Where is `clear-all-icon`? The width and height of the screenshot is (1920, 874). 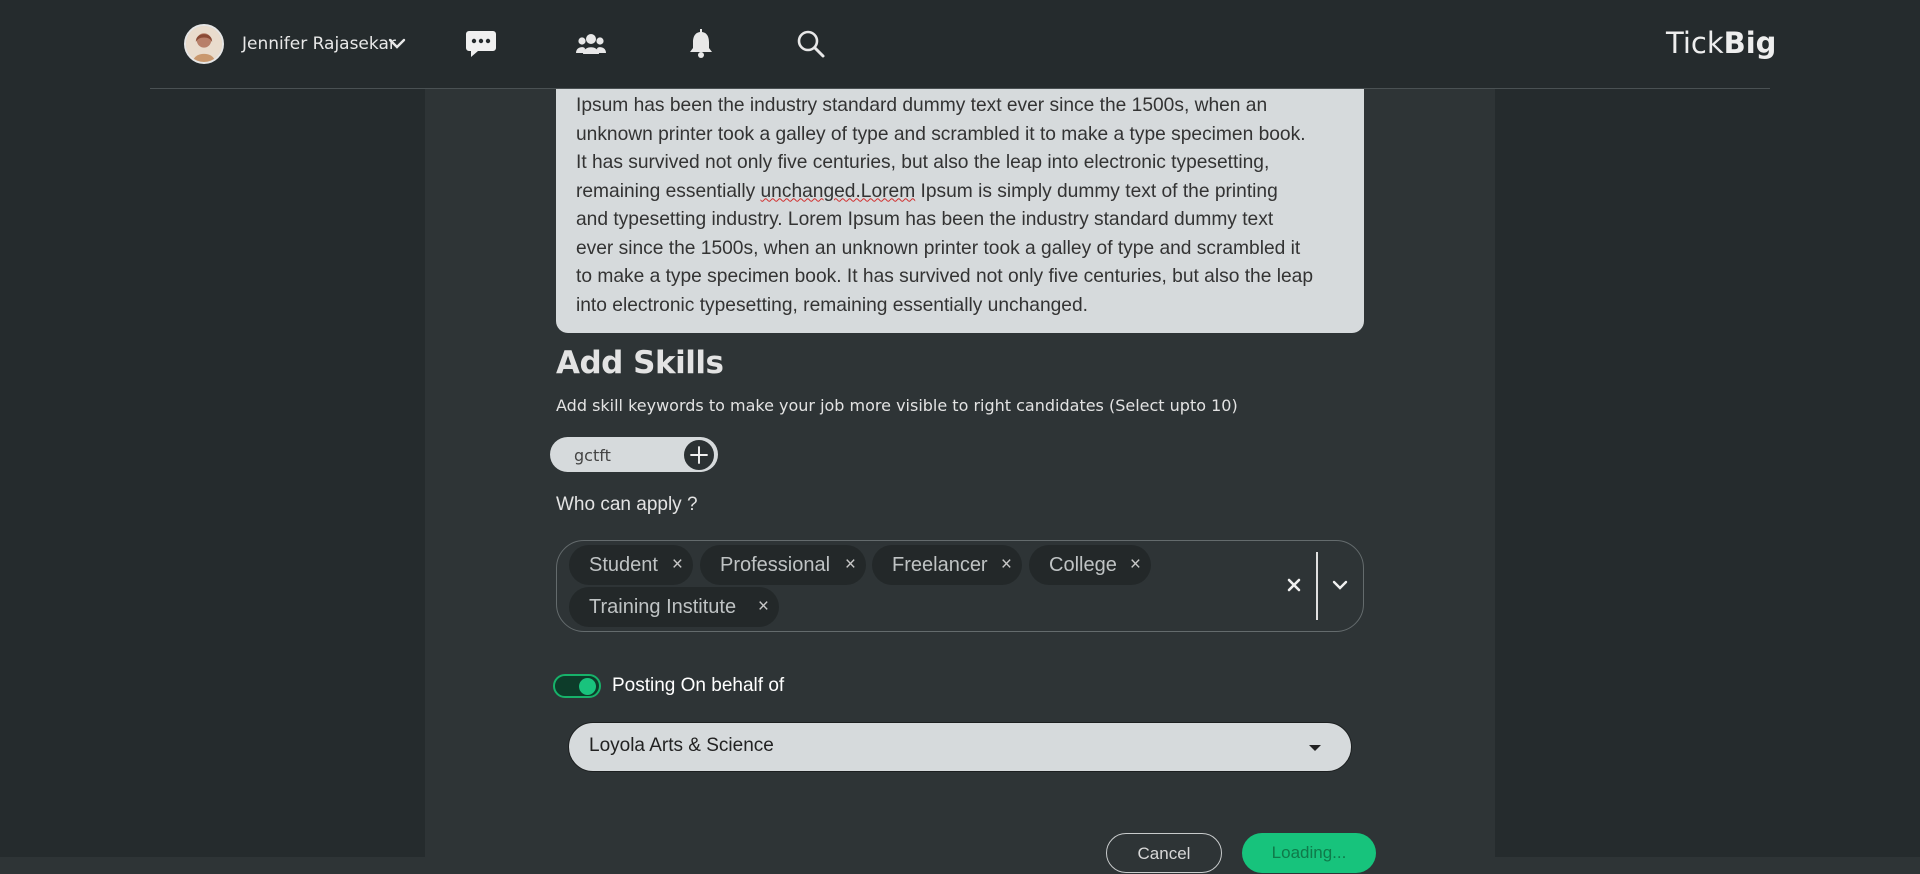
clear-all-icon is located at coordinates (1294, 585).